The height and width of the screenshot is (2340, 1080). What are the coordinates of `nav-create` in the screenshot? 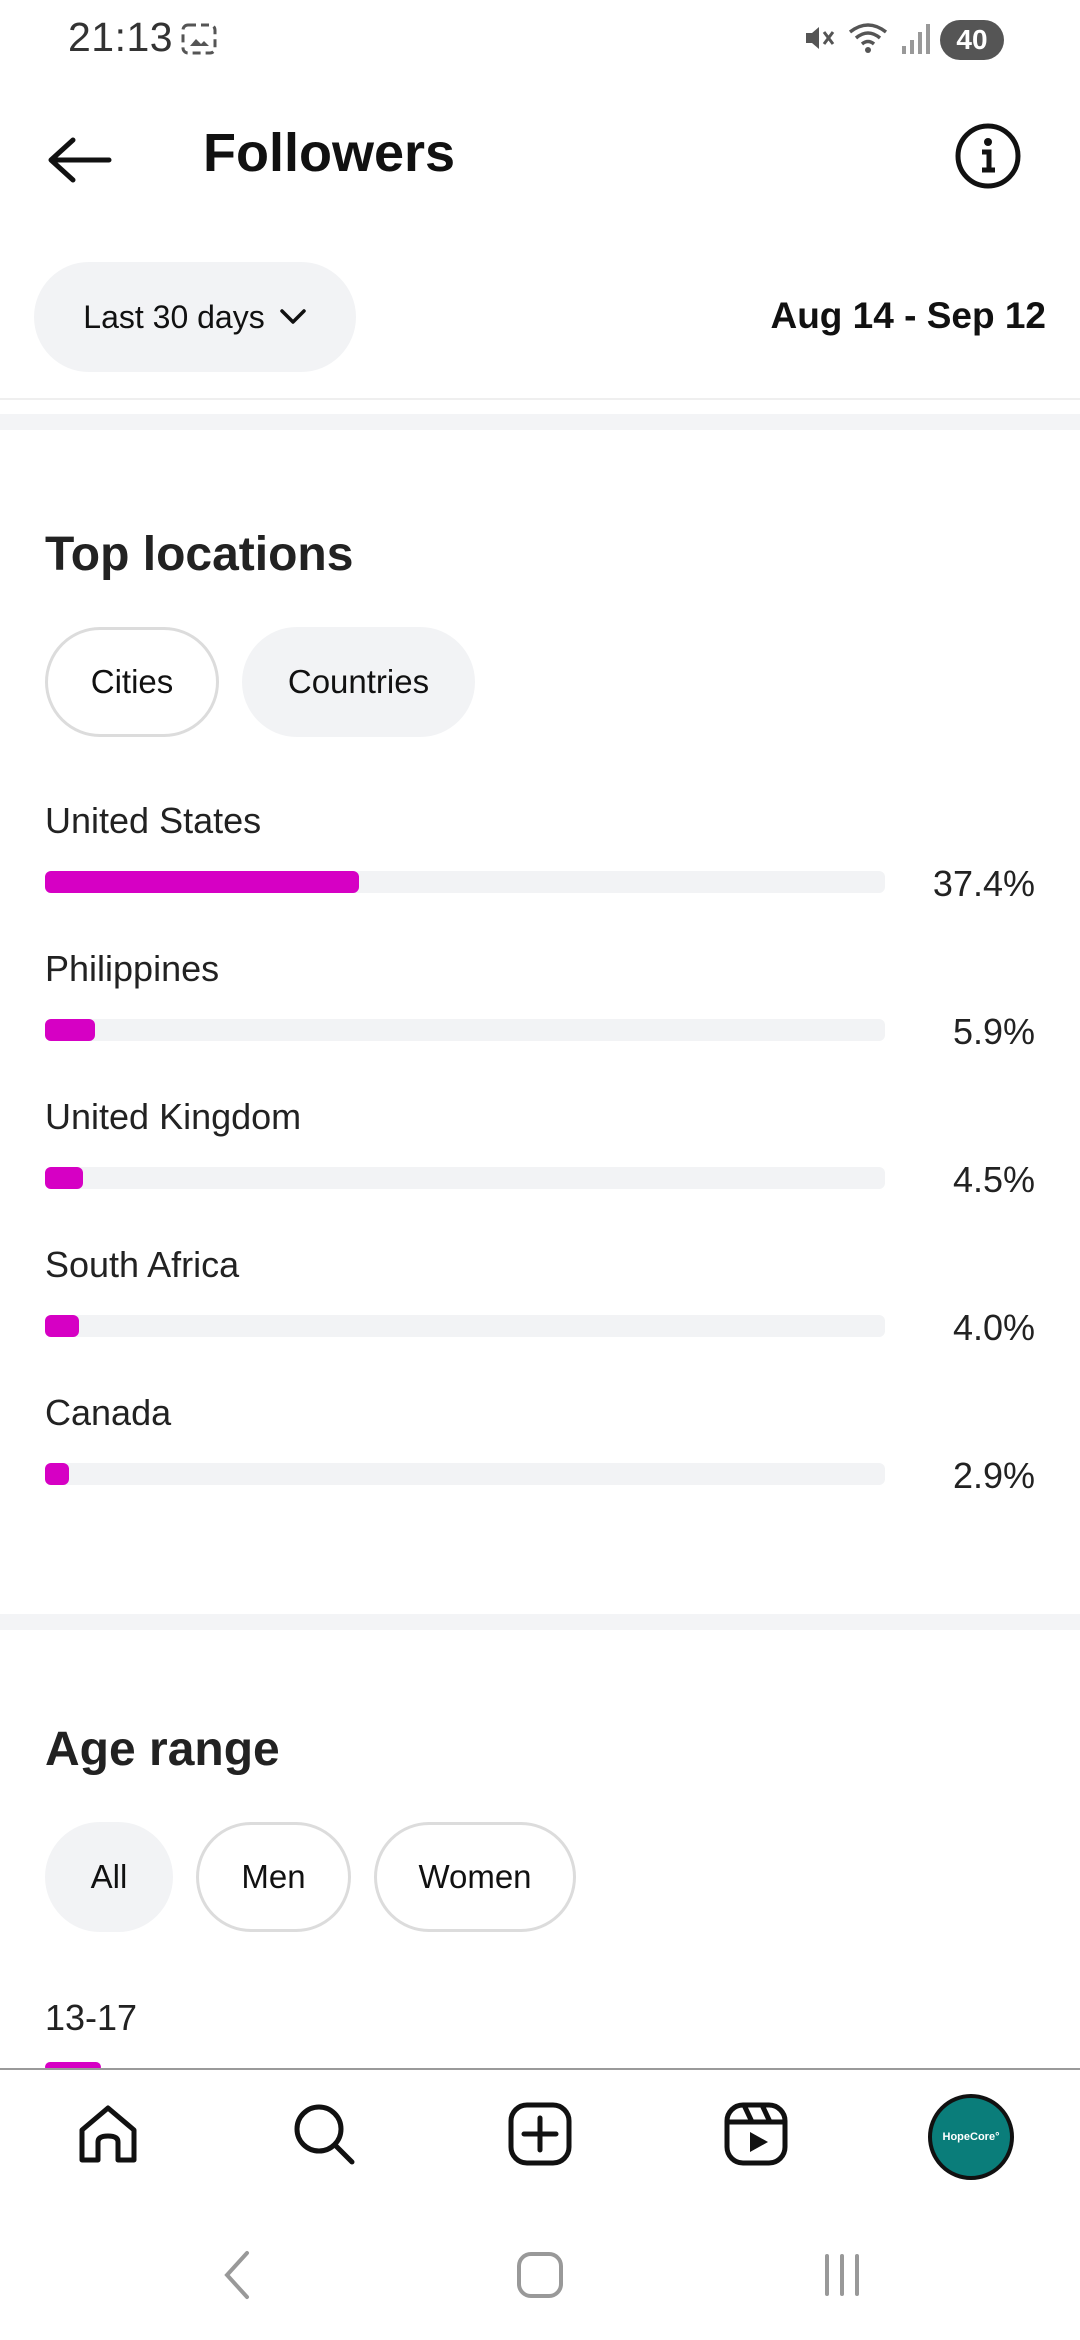 It's located at (540, 2134).